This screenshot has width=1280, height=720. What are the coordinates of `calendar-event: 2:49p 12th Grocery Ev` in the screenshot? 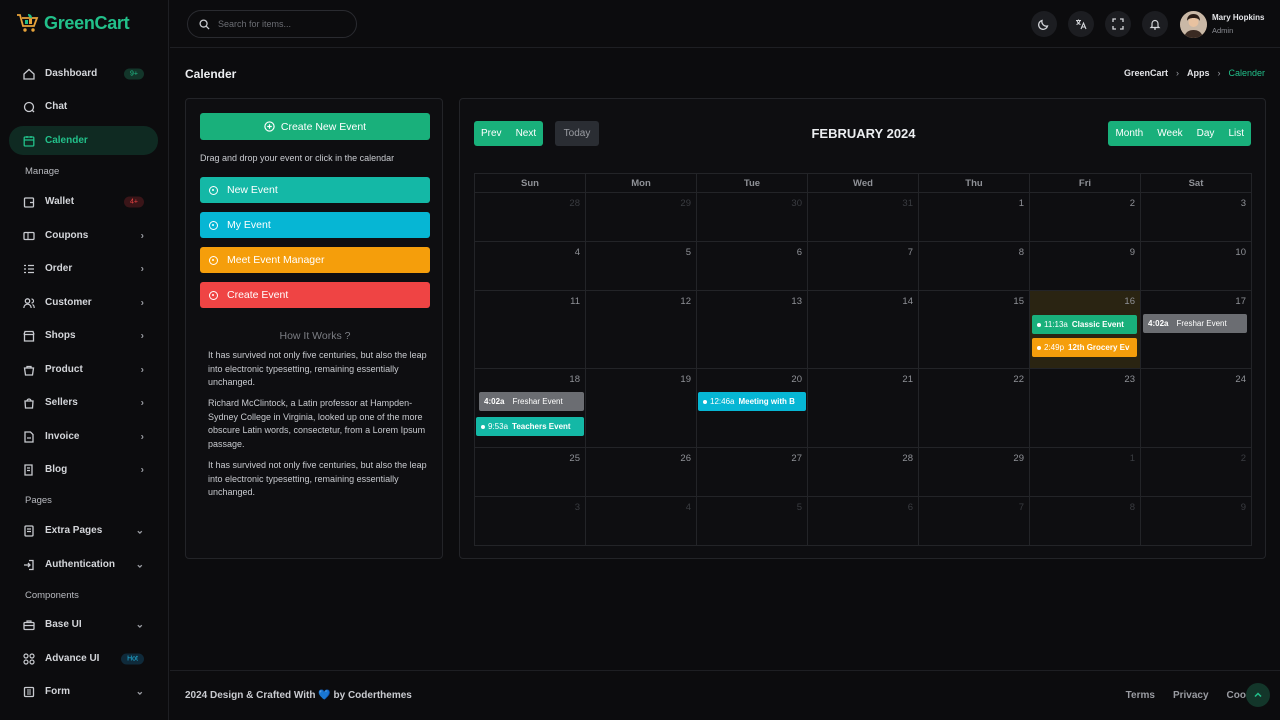 It's located at (1084, 347).